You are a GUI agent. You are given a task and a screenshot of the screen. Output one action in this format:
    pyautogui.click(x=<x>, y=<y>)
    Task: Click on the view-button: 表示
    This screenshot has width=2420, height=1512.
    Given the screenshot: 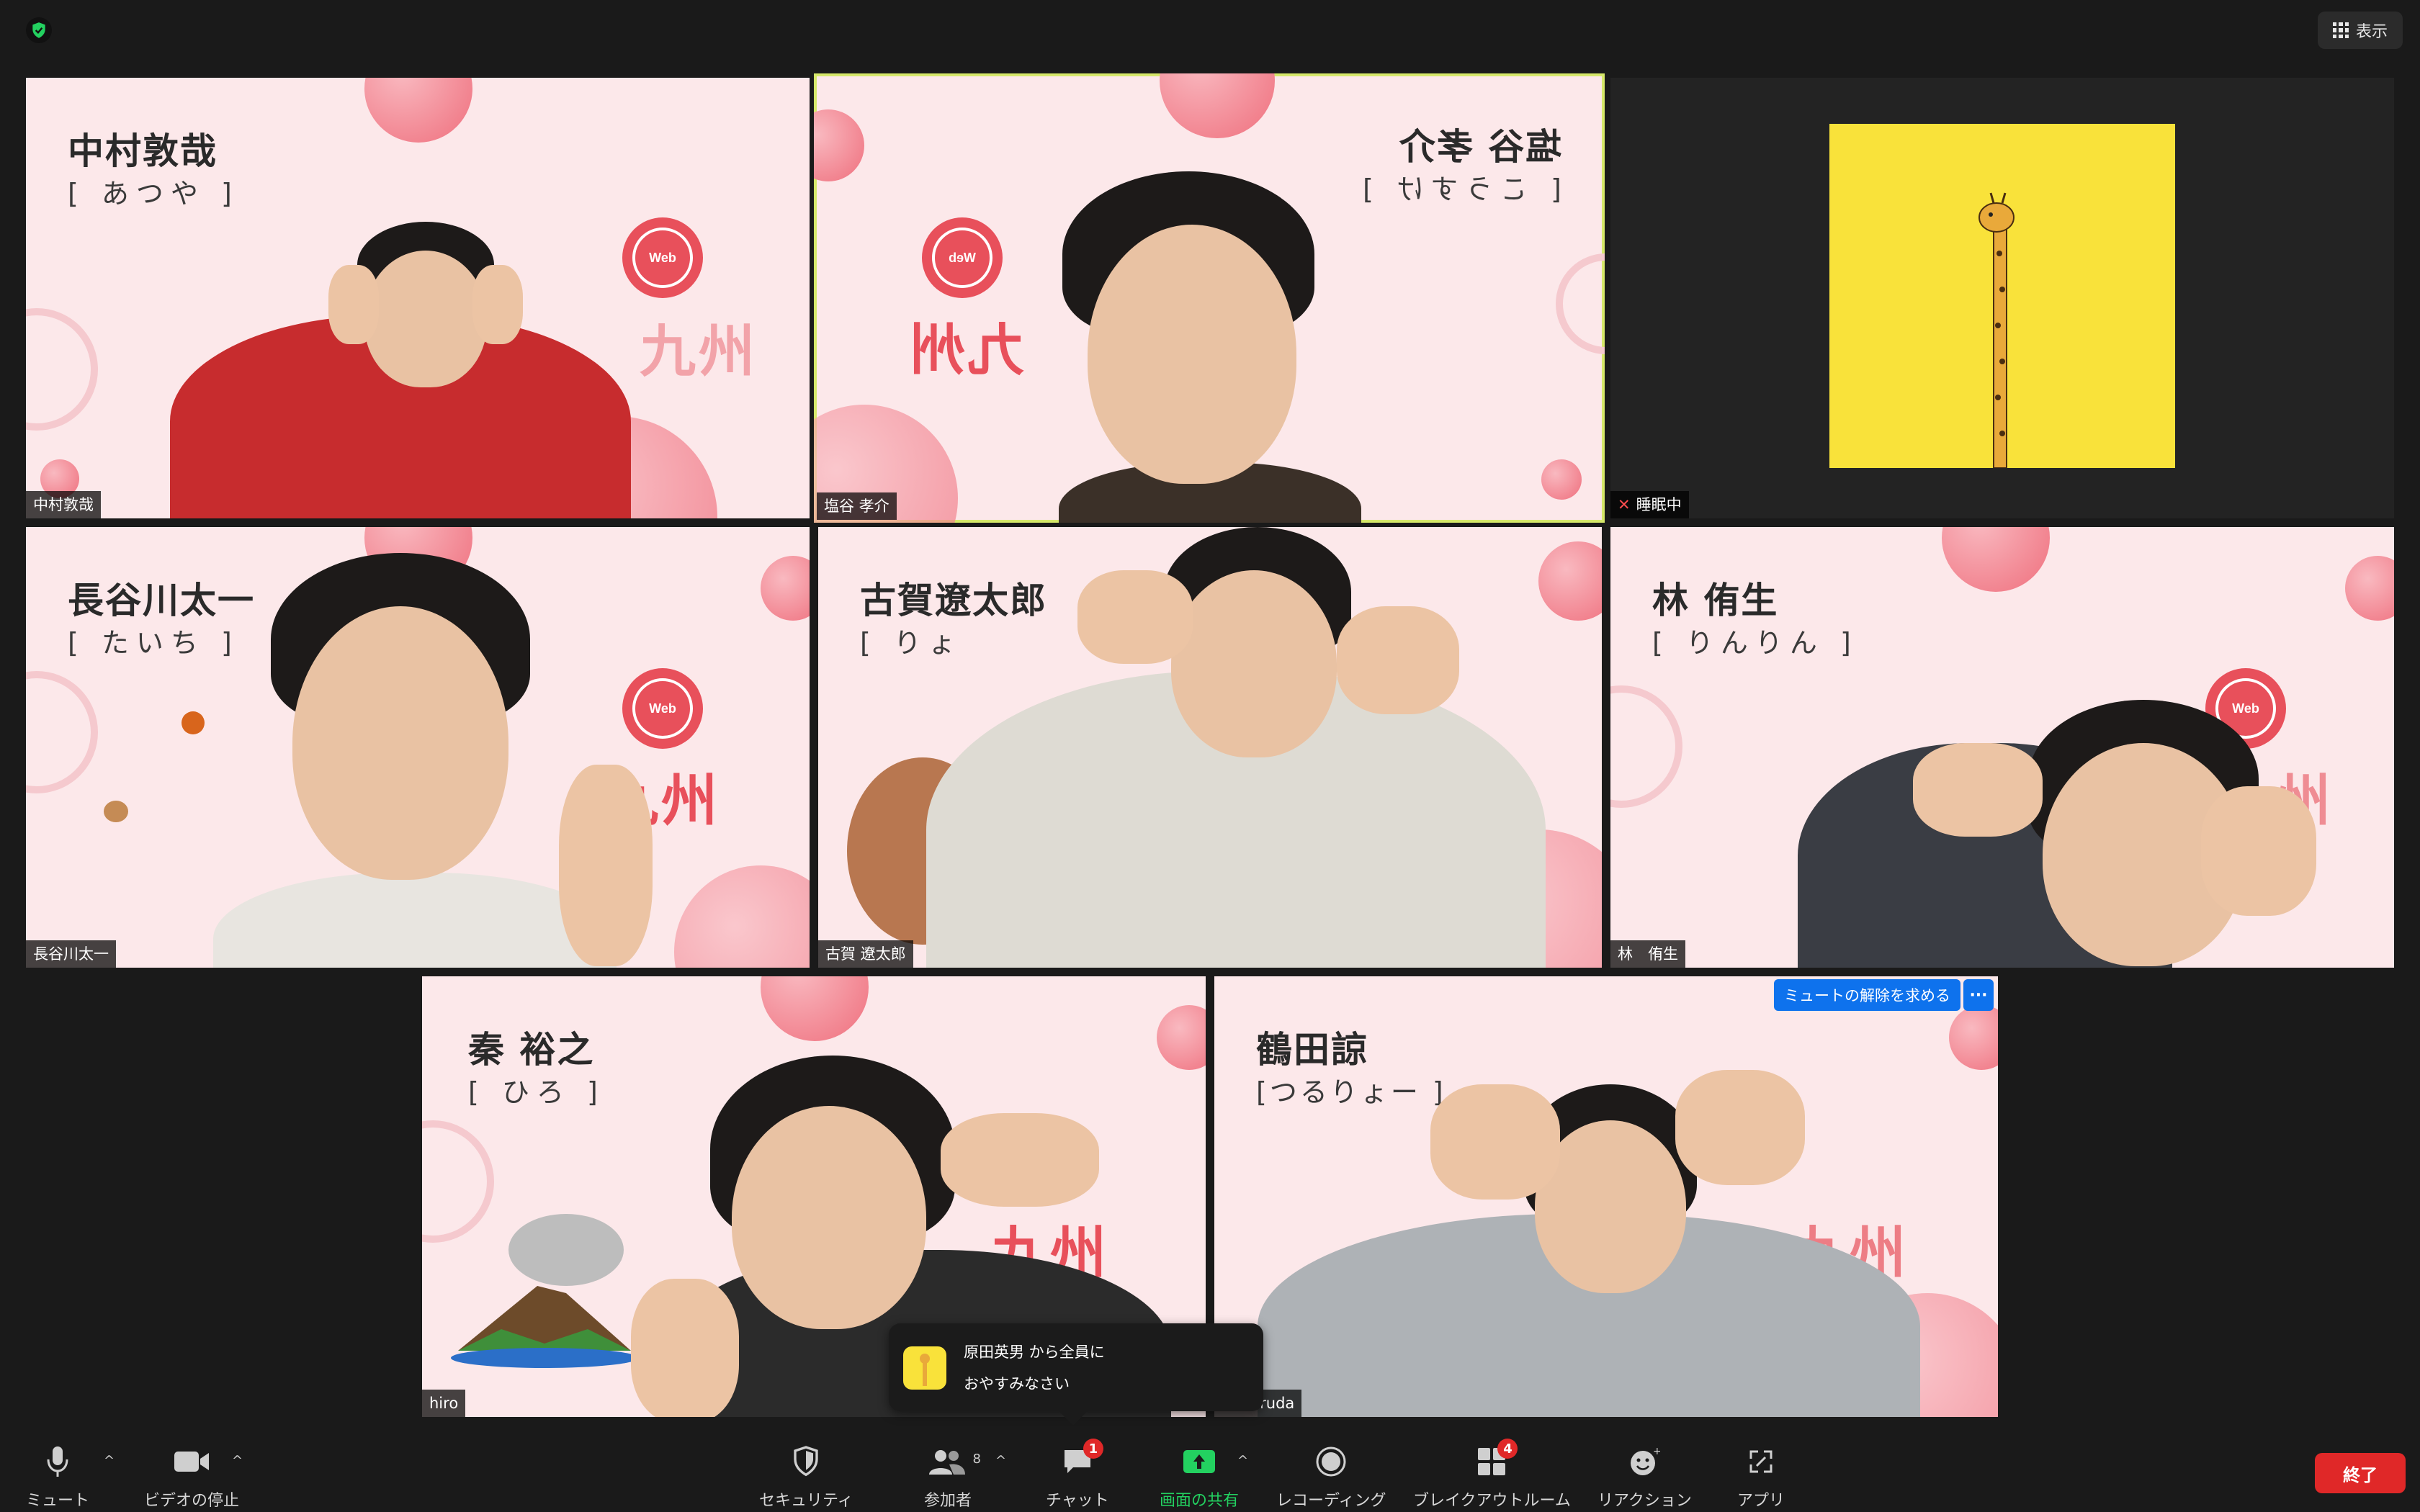 What is the action you would take?
    pyautogui.click(x=2360, y=30)
    